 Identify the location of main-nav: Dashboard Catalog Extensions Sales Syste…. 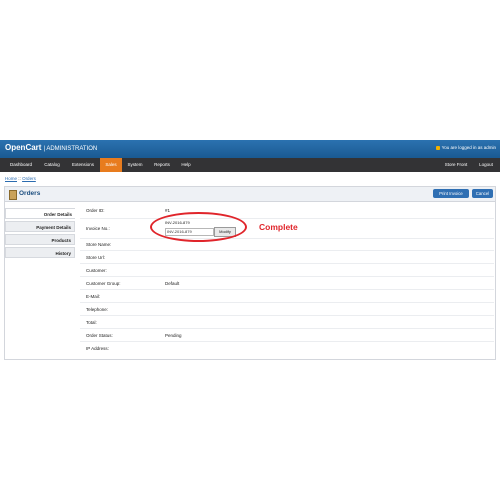
(250, 165).